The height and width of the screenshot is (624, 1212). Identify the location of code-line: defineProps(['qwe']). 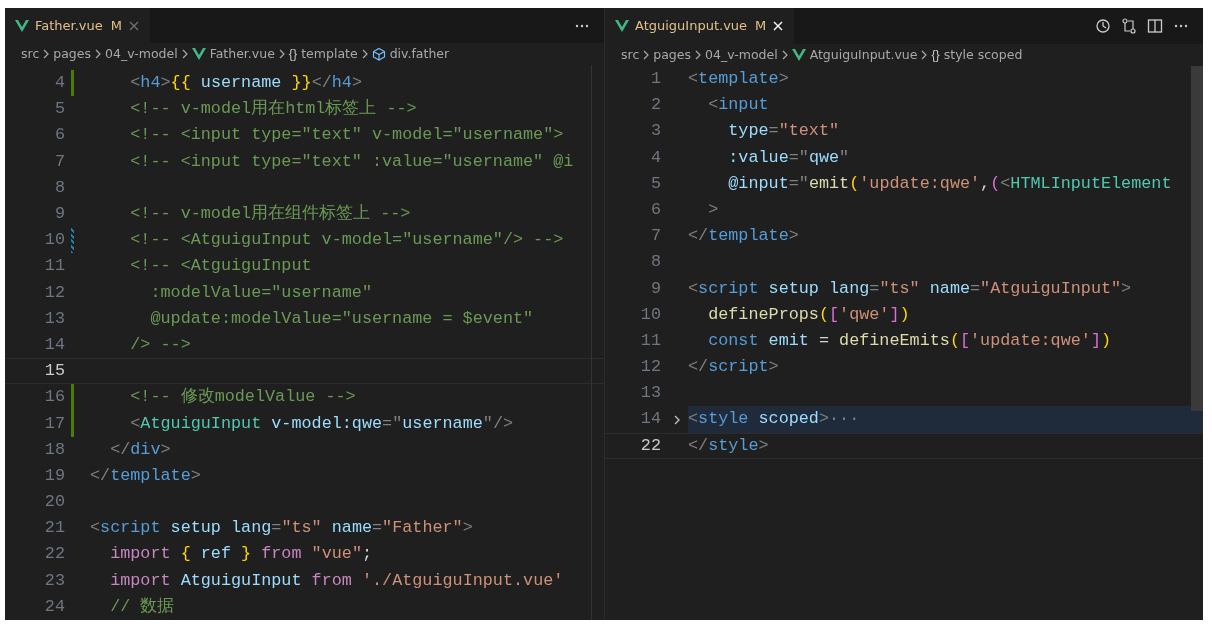
(808, 314).